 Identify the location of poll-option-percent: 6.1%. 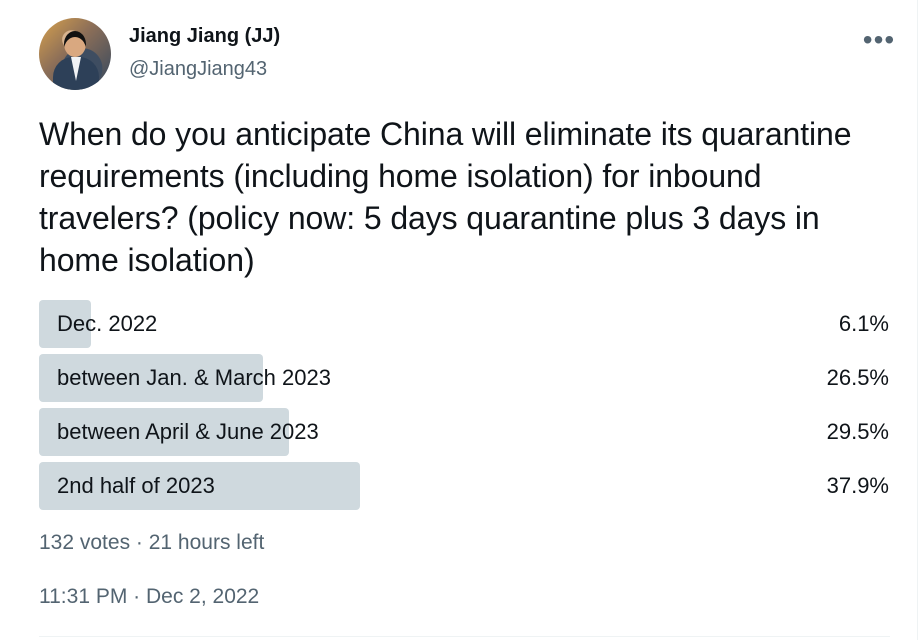
(863, 323).